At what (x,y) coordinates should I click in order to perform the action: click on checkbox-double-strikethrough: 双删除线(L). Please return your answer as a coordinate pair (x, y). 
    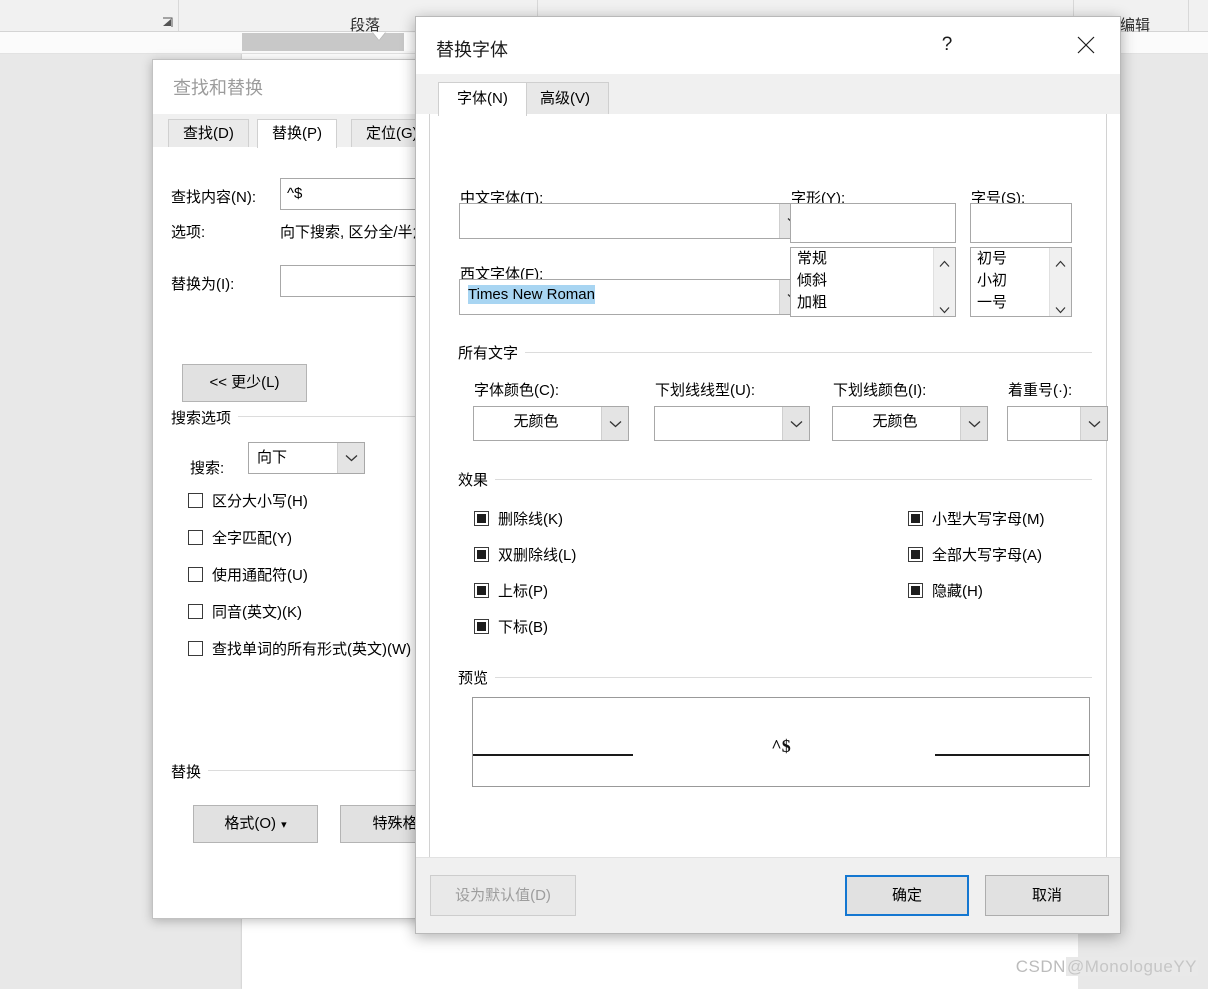
    Looking at the image, I should click on (525, 554).